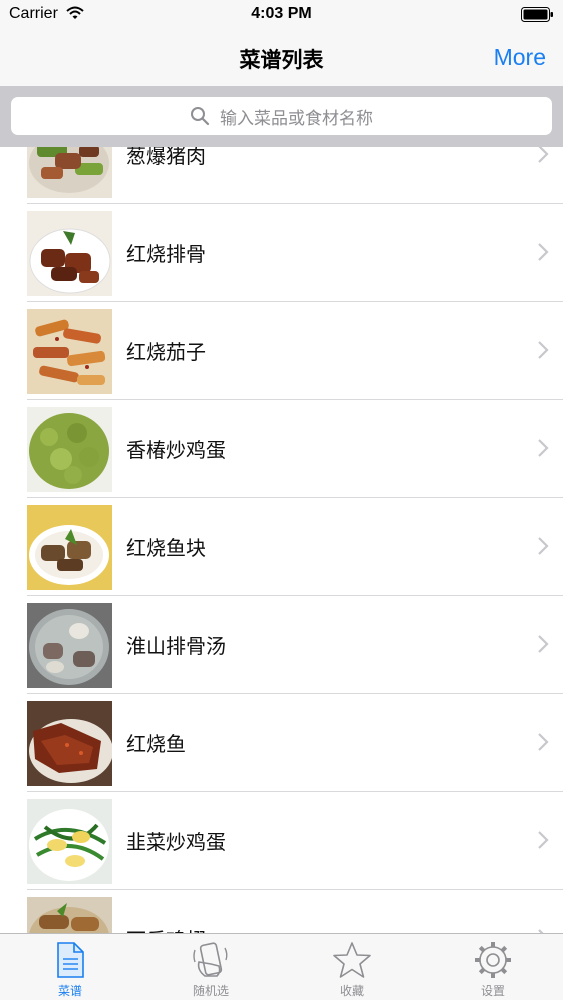  I want to click on search-icon, so click(200, 116).